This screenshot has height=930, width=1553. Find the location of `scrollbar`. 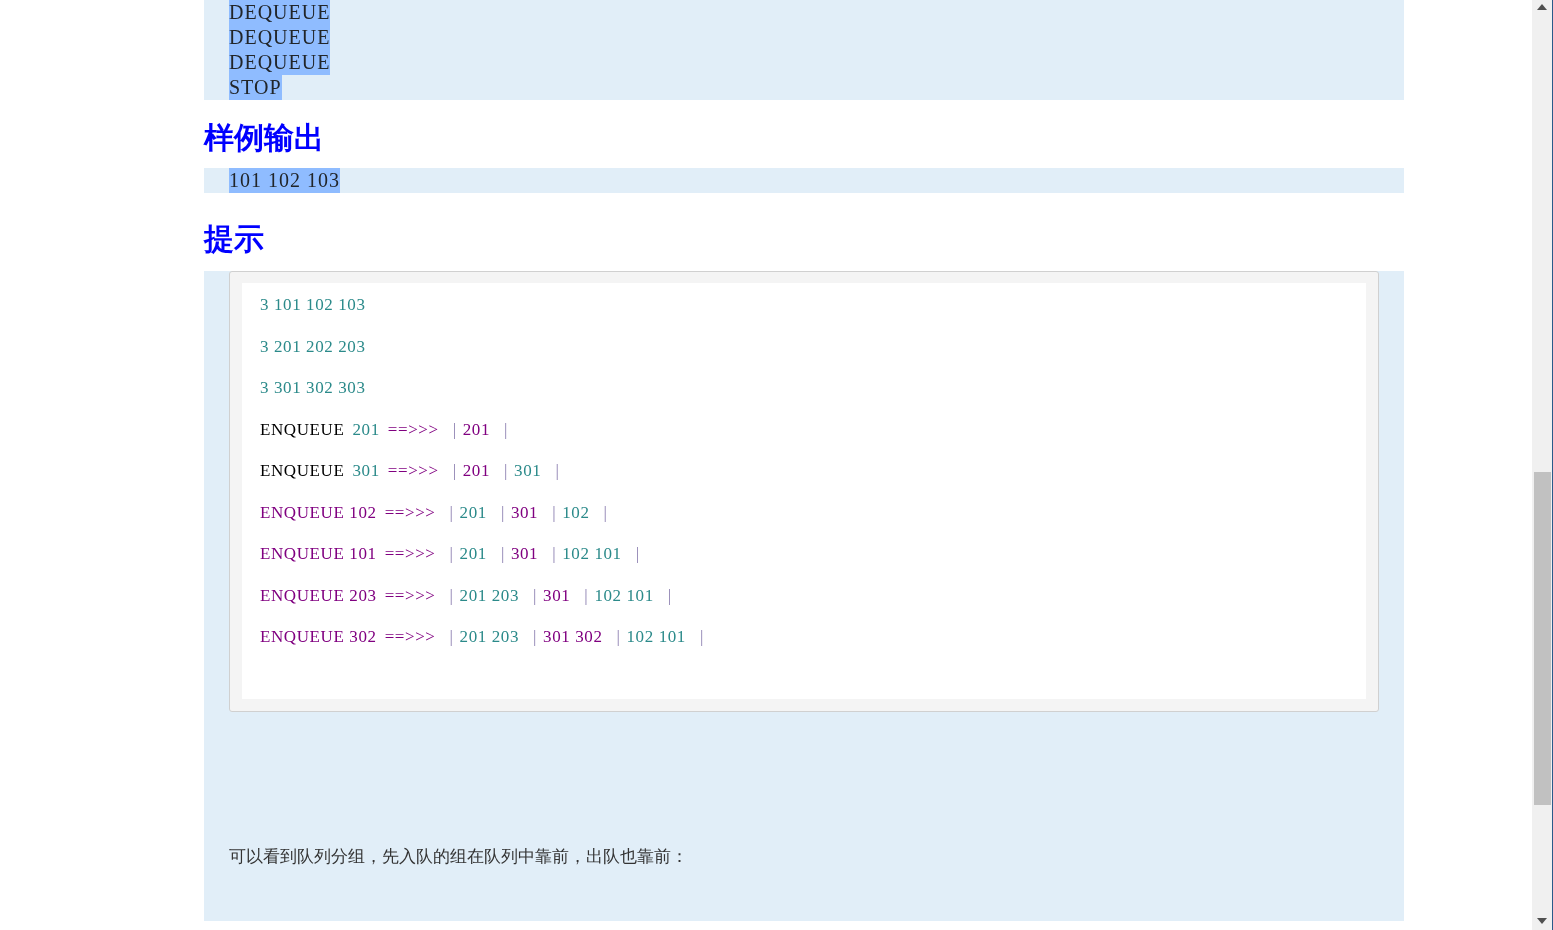

scrollbar is located at coordinates (1542, 465).